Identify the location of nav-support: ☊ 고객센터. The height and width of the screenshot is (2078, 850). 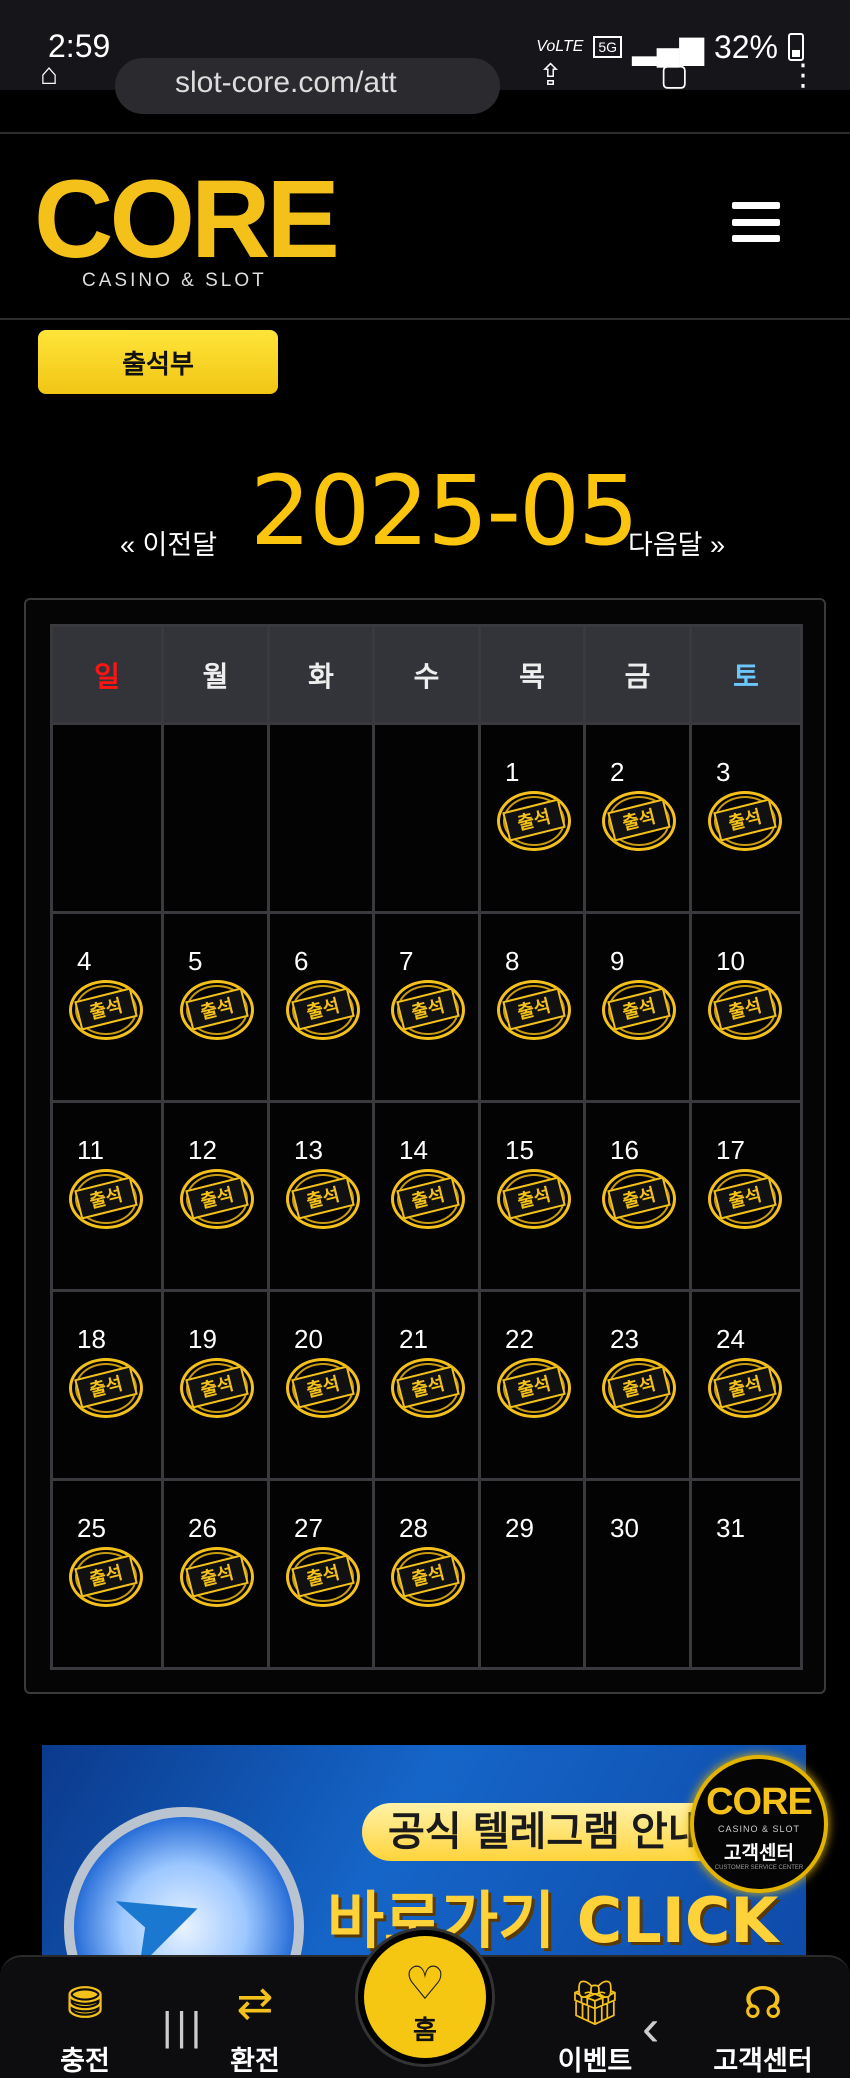
(763, 2026).